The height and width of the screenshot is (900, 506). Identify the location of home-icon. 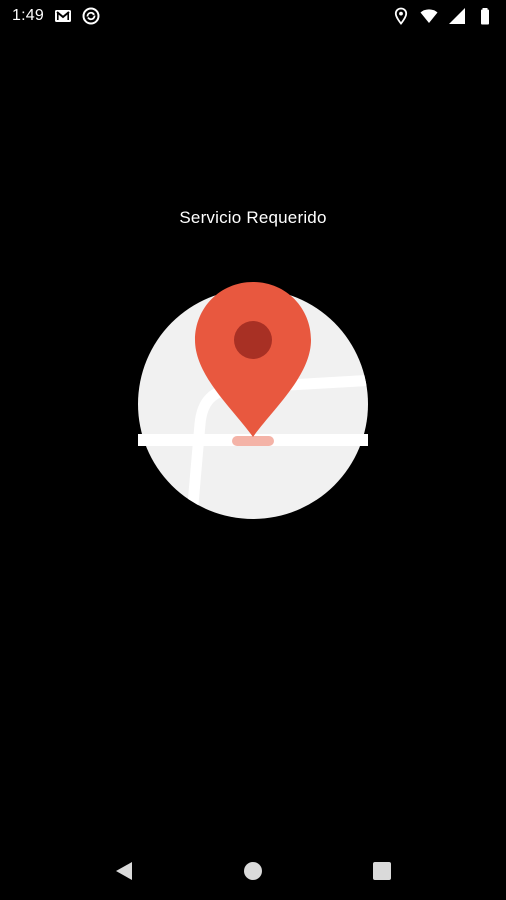
(253, 871).